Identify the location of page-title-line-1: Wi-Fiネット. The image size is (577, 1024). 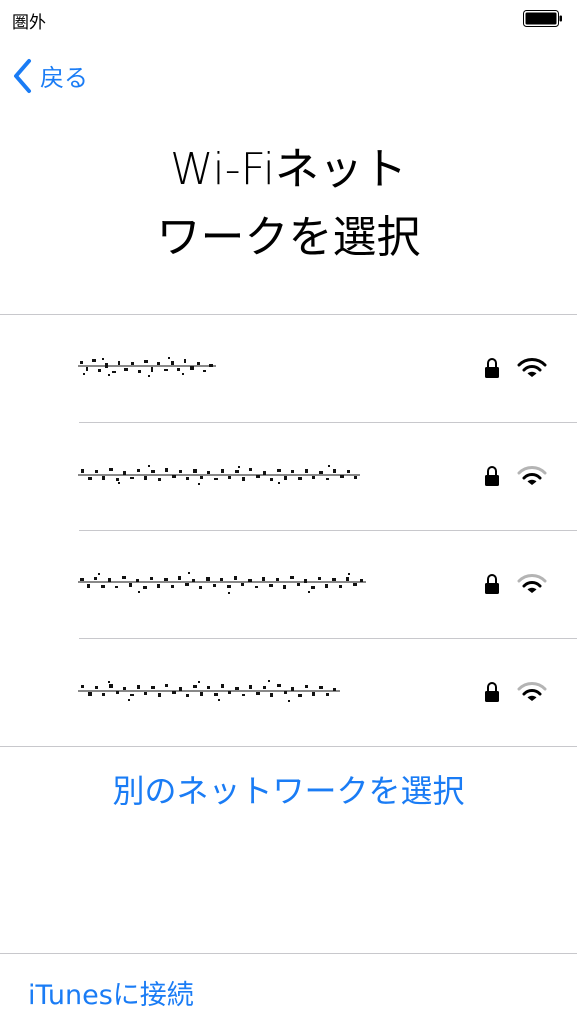
(288, 169).